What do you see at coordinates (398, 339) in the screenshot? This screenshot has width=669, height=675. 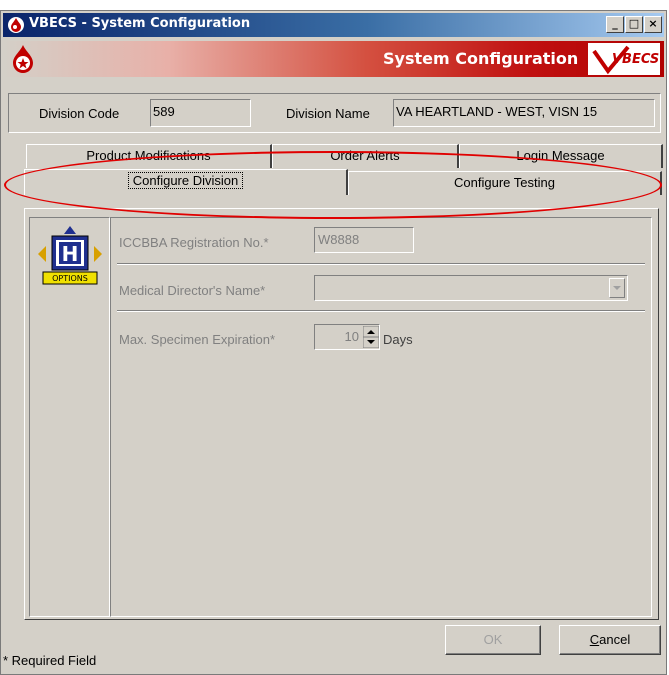 I see `days-unit-label: Days` at bounding box center [398, 339].